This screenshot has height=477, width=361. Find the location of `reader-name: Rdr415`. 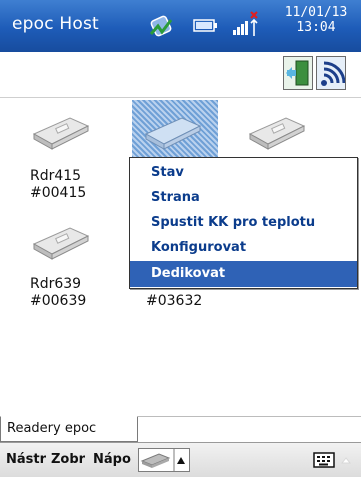

reader-name: Rdr415 is located at coordinates (56, 176).